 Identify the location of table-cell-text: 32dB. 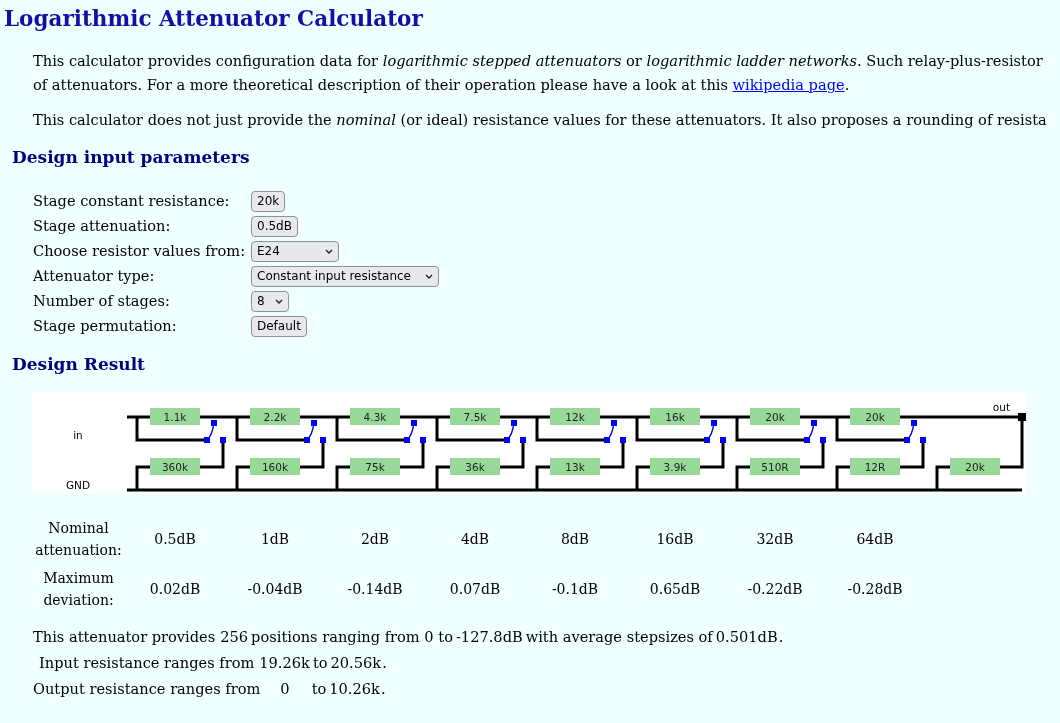
(775, 539).